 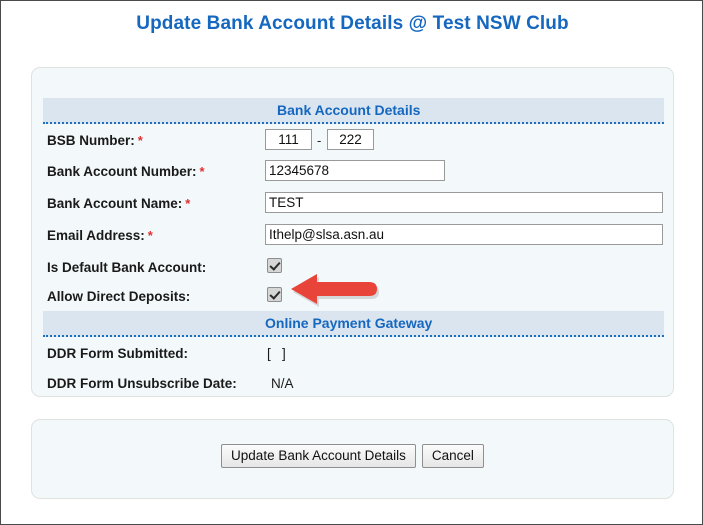 I want to click on label-ddr-form-submitted: DDR Form Submitted:, so click(x=117, y=353).